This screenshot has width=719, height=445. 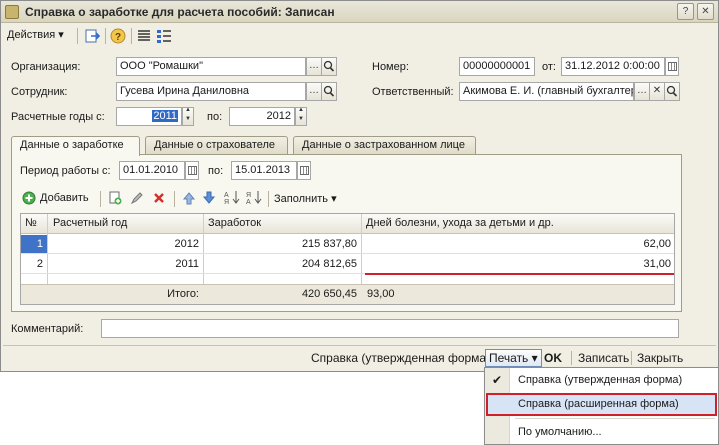 What do you see at coordinates (571, 358) in the screenshot?
I see `command-divider` at bounding box center [571, 358].